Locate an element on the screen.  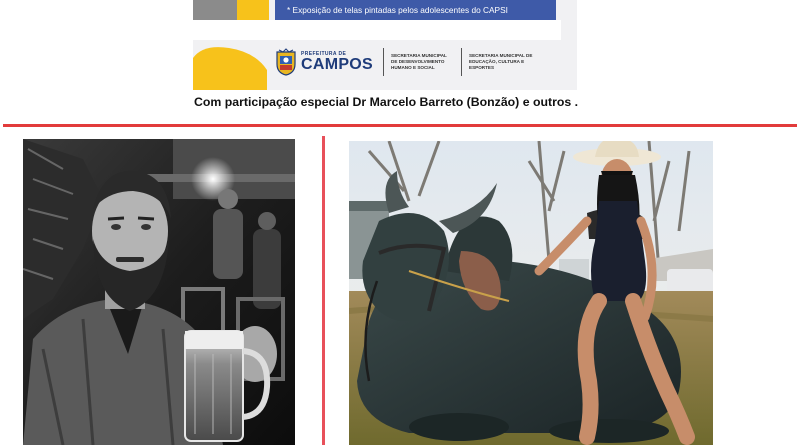
campos-logo: PREFEITURA DE CAMPOS is located at coordinates (337, 62).